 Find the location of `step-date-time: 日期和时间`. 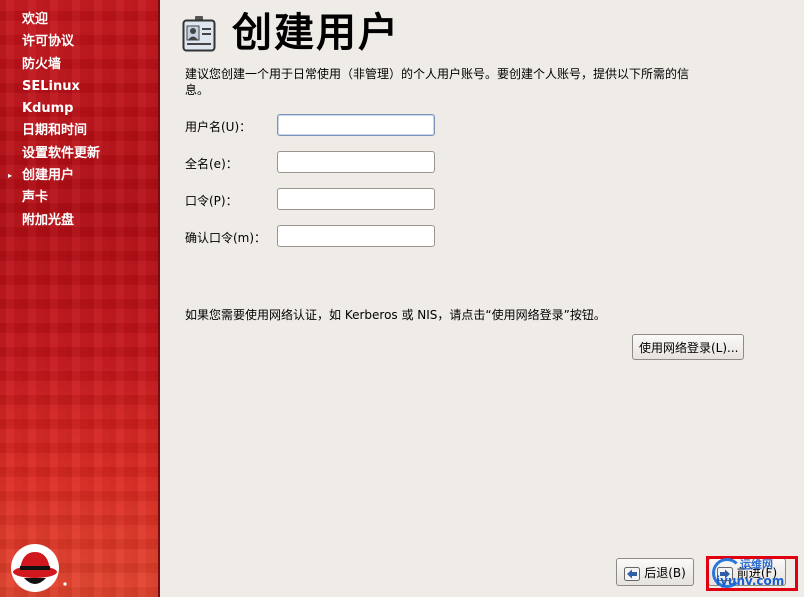

step-date-time: 日期和时间 is located at coordinates (80, 131).